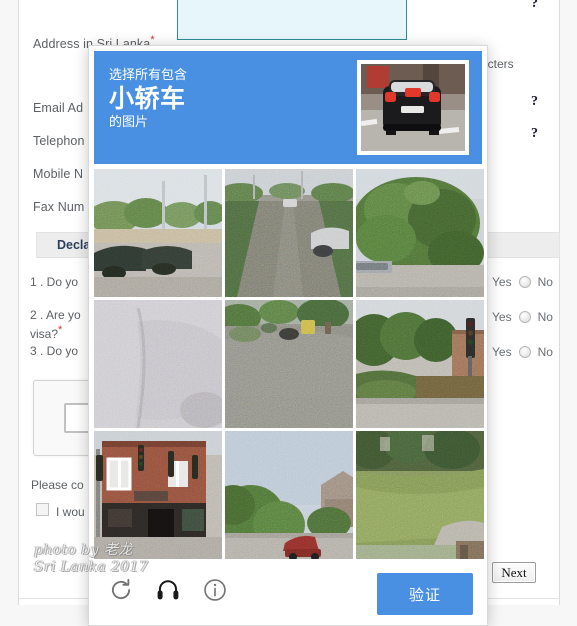 The width and height of the screenshot is (577, 626). Describe the element at coordinates (58, 108) in the screenshot. I see `label-email: Email Ad` at that location.